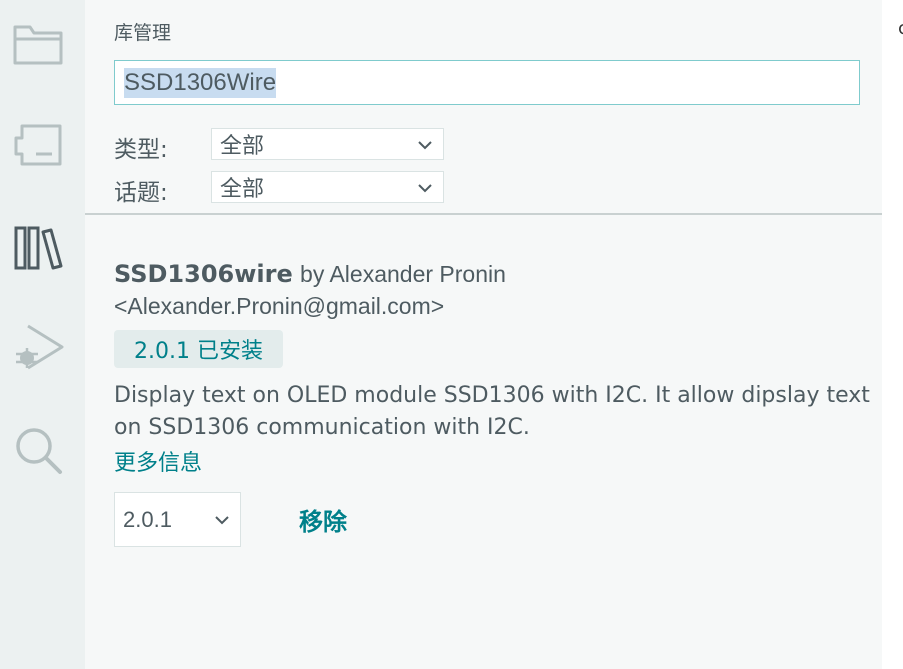  I want to click on installed-badge: 2.0.1 已安装, so click(198, 349).